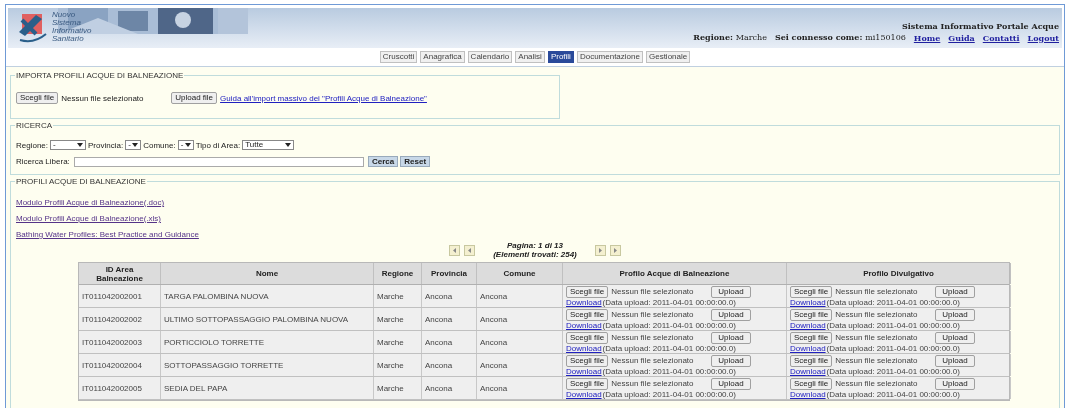  Describe the element at coordinates (560, 57) in the screenshot. I see `nav-tab: Profili` at that location.